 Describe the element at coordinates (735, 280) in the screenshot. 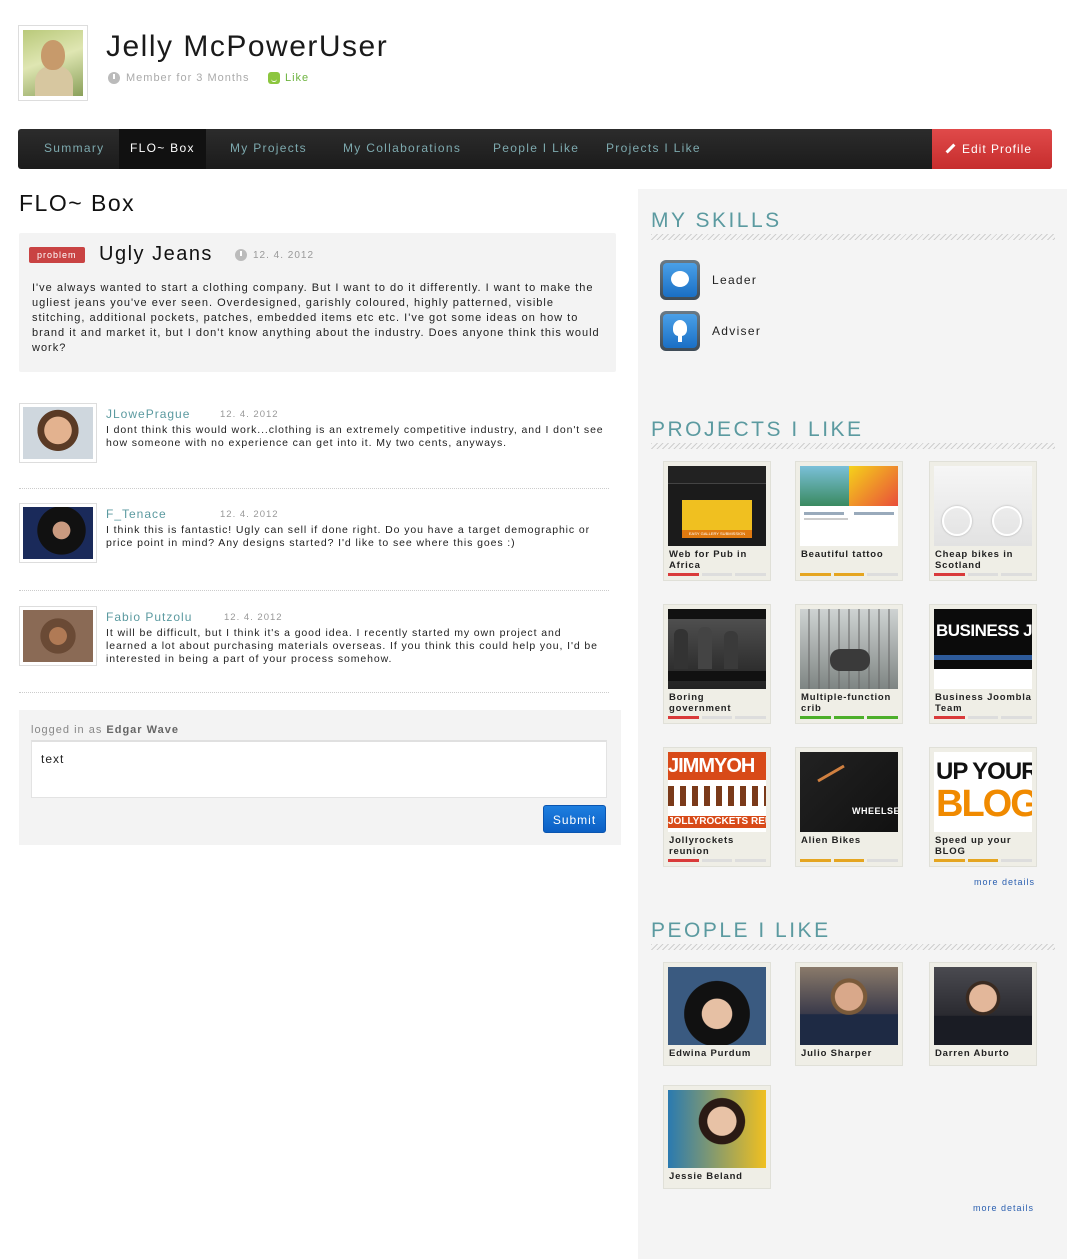

I see `skill-label: Leader` at that location.